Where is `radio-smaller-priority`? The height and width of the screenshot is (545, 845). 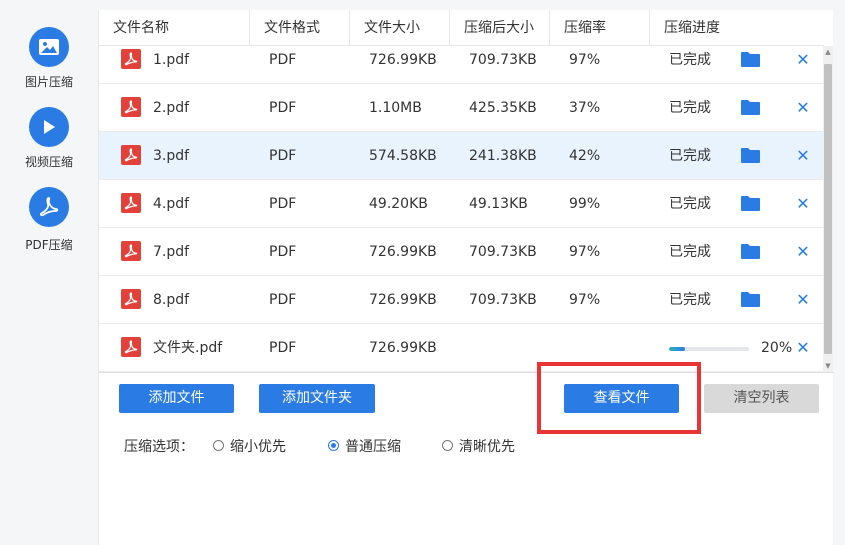 radio-smaller-priority is located at coordinates (218, 445).